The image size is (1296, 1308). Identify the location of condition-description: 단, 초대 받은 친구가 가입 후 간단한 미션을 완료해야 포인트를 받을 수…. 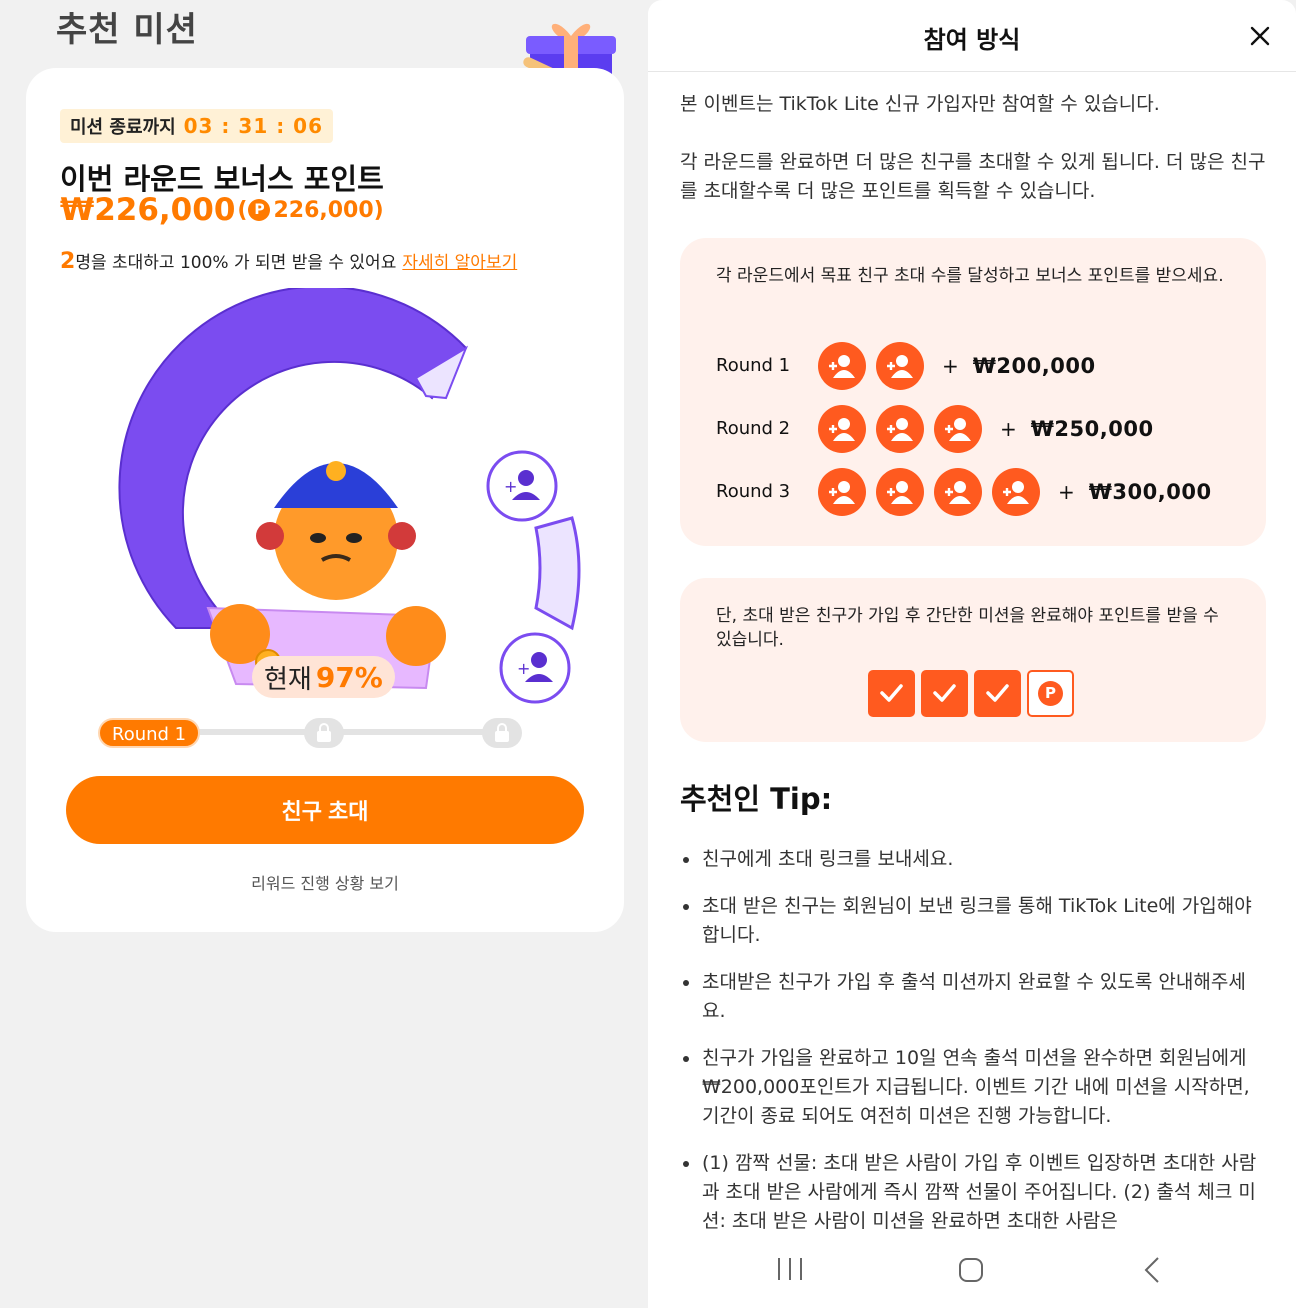
(967, 628).